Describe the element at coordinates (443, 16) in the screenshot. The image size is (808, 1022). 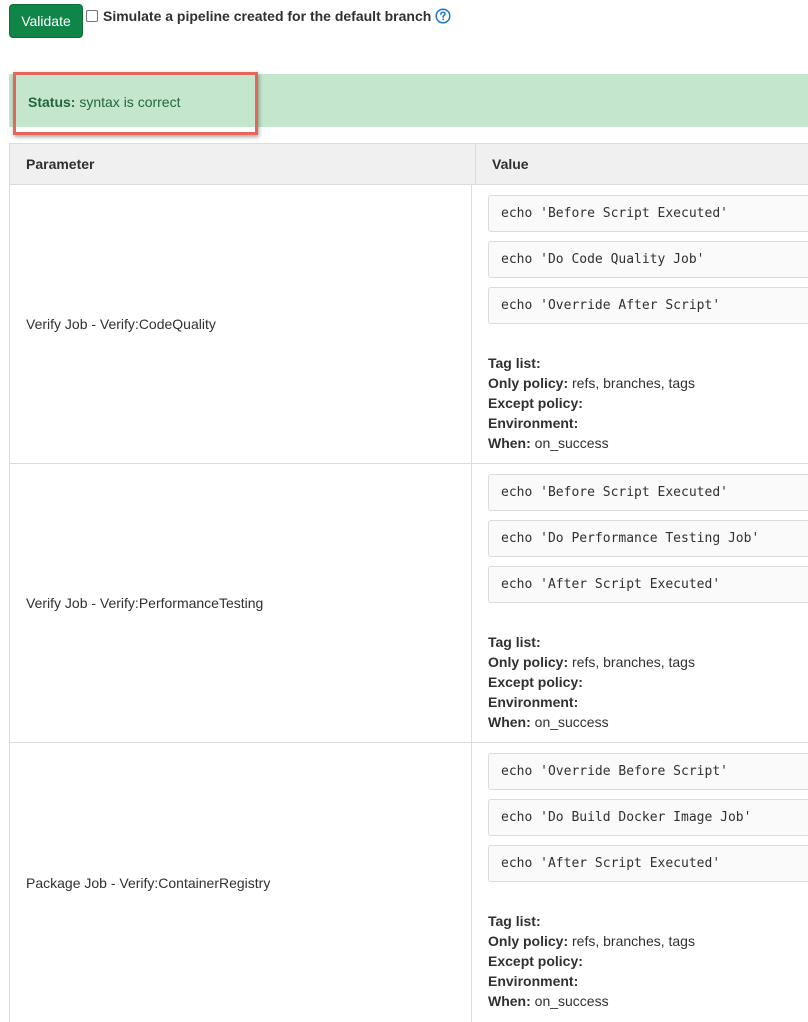
I see `question-circle-icon` at that location.